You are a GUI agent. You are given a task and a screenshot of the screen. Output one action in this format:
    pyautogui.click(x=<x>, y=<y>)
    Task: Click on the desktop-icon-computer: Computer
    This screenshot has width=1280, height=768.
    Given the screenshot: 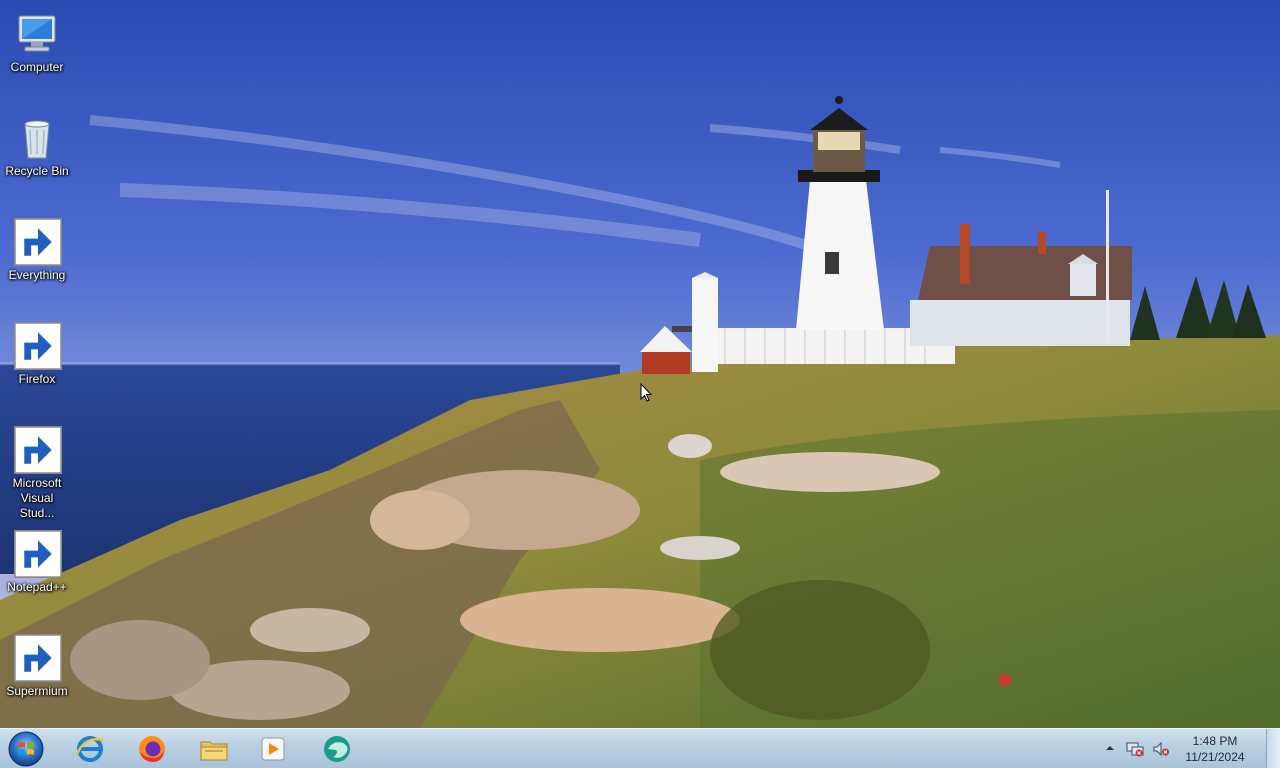 What is the action you would take?
    pyautogui.click(x=37, y=52)
    